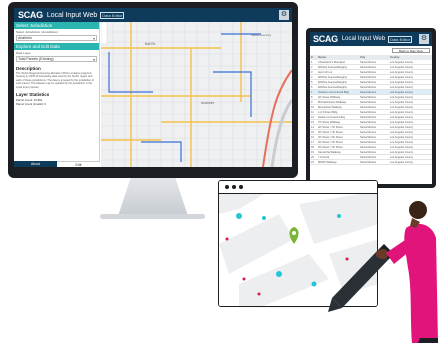 The height and width of the screenshot is (343, 438). What do you see at coordinates (312, 162) in the screenshot?
I see `table-cell: 21` at bounding box center [312, 162].